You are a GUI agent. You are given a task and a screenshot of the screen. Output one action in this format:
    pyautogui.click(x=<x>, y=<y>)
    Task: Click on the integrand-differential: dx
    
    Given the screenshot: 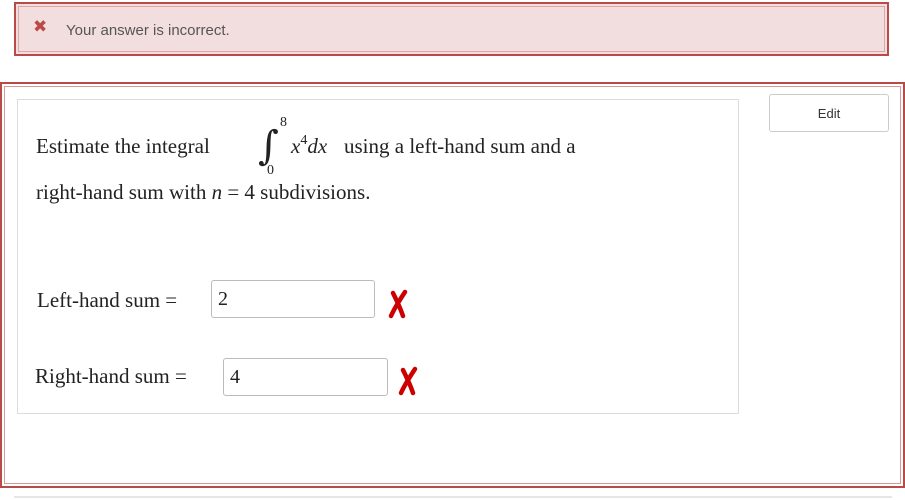 What is the action you would take?
    pyautogui.click(x=317, y=146)
    